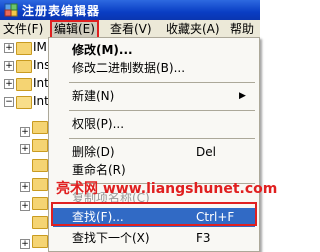  What do you see at coordinates (154, 238) in the screenshot?
I see `menu-item-find-next: 查找下一个(X) F3` at bounding box center [154, 238].